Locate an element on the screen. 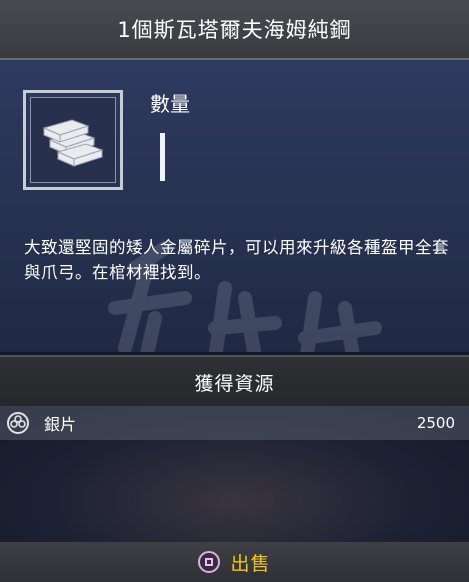 This screenshot has height=582, width=469. square-button-icon is located at coordinates (209, 562).